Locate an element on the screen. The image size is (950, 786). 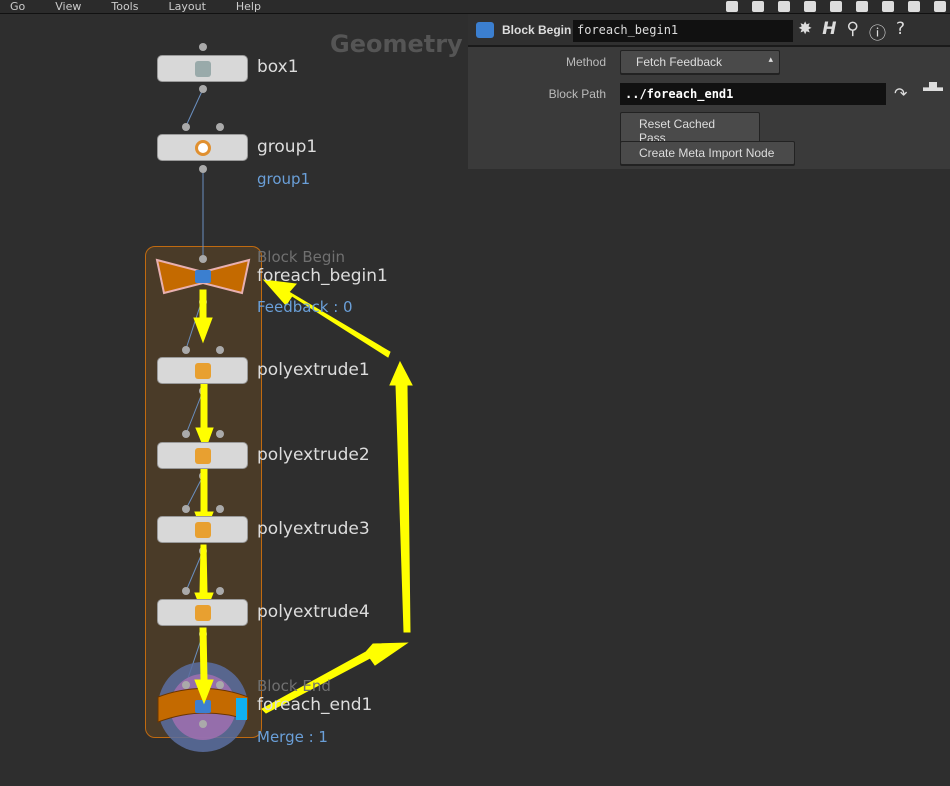
node-name-field: foreach_begin1 is located at coordinates (683, 31).